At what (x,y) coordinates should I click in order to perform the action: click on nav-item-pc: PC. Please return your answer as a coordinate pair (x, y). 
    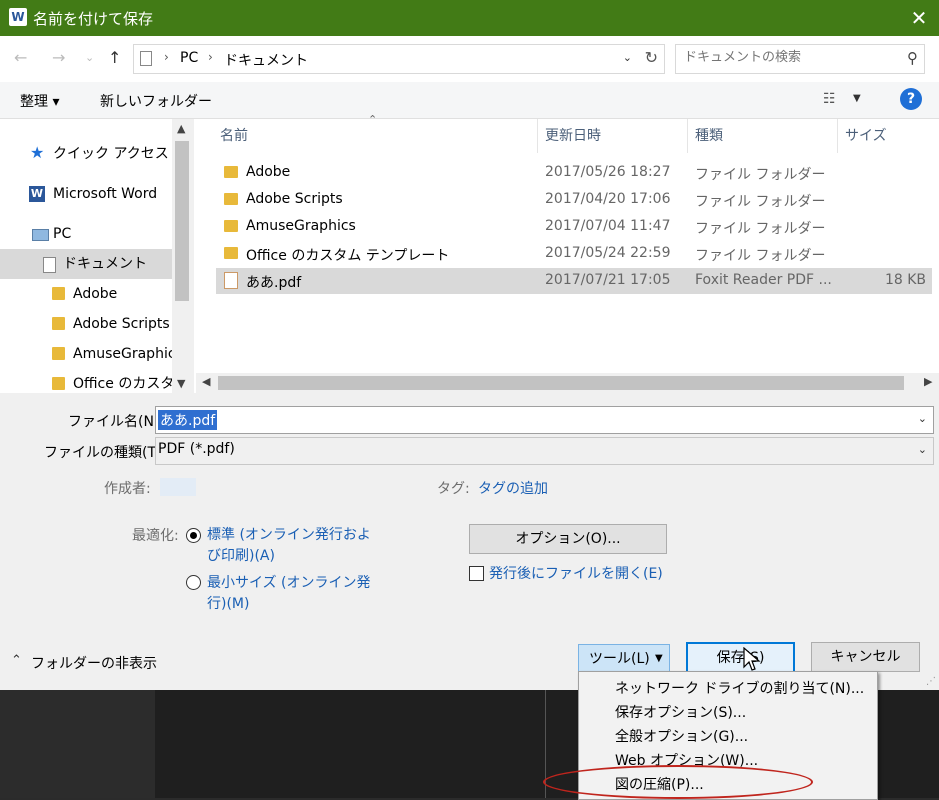
    Looking at the image, I should click on (86, 234).